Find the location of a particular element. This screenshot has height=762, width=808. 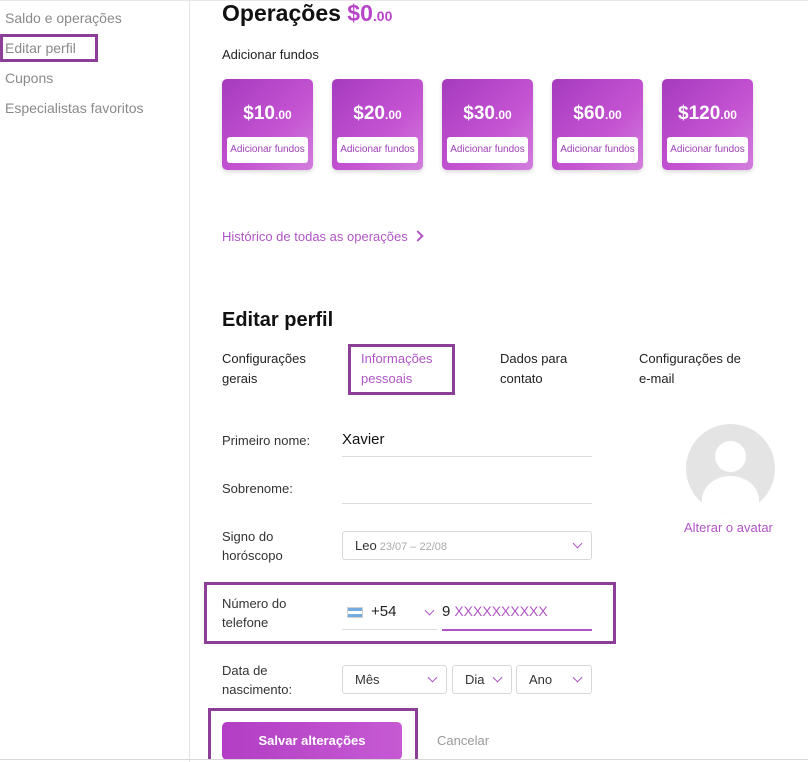

fund-card-20: $20.00 Adicionar fundos is located at coordinates (377, 124).